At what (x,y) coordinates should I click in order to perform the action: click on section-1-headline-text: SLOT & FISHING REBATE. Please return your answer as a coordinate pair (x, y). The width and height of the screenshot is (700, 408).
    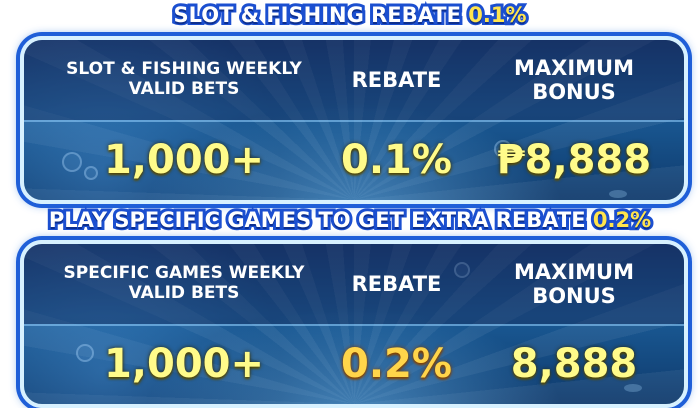
    Looking at the image, I should click on (316, 15).